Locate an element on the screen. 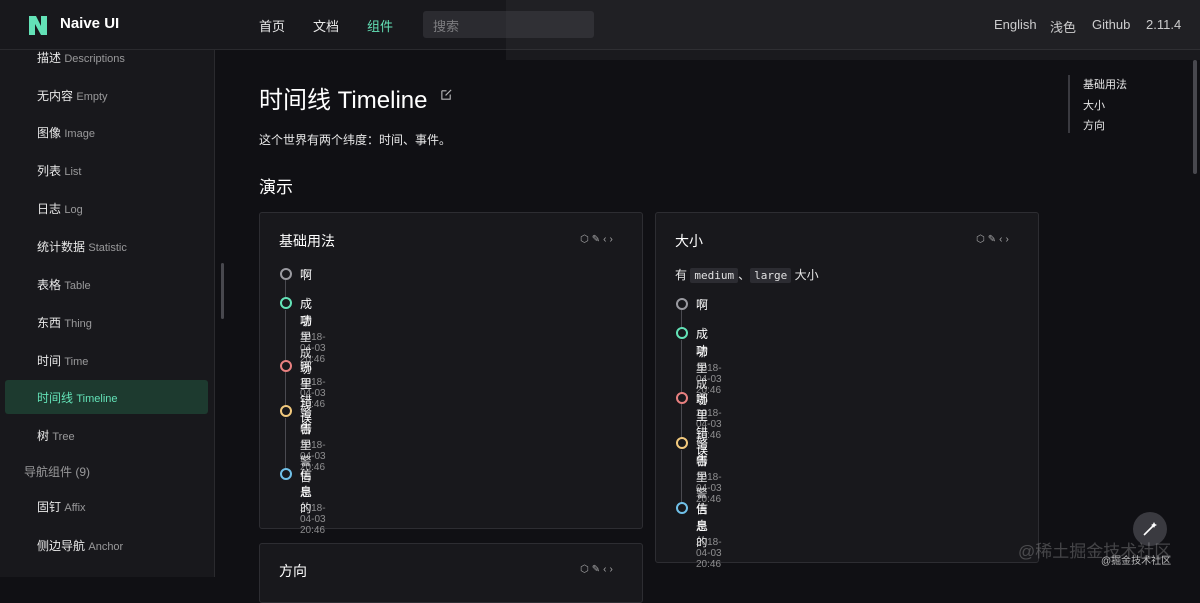 The image size is (1200, 603). search-input: 搜索 is located at coordinates (508, 24).